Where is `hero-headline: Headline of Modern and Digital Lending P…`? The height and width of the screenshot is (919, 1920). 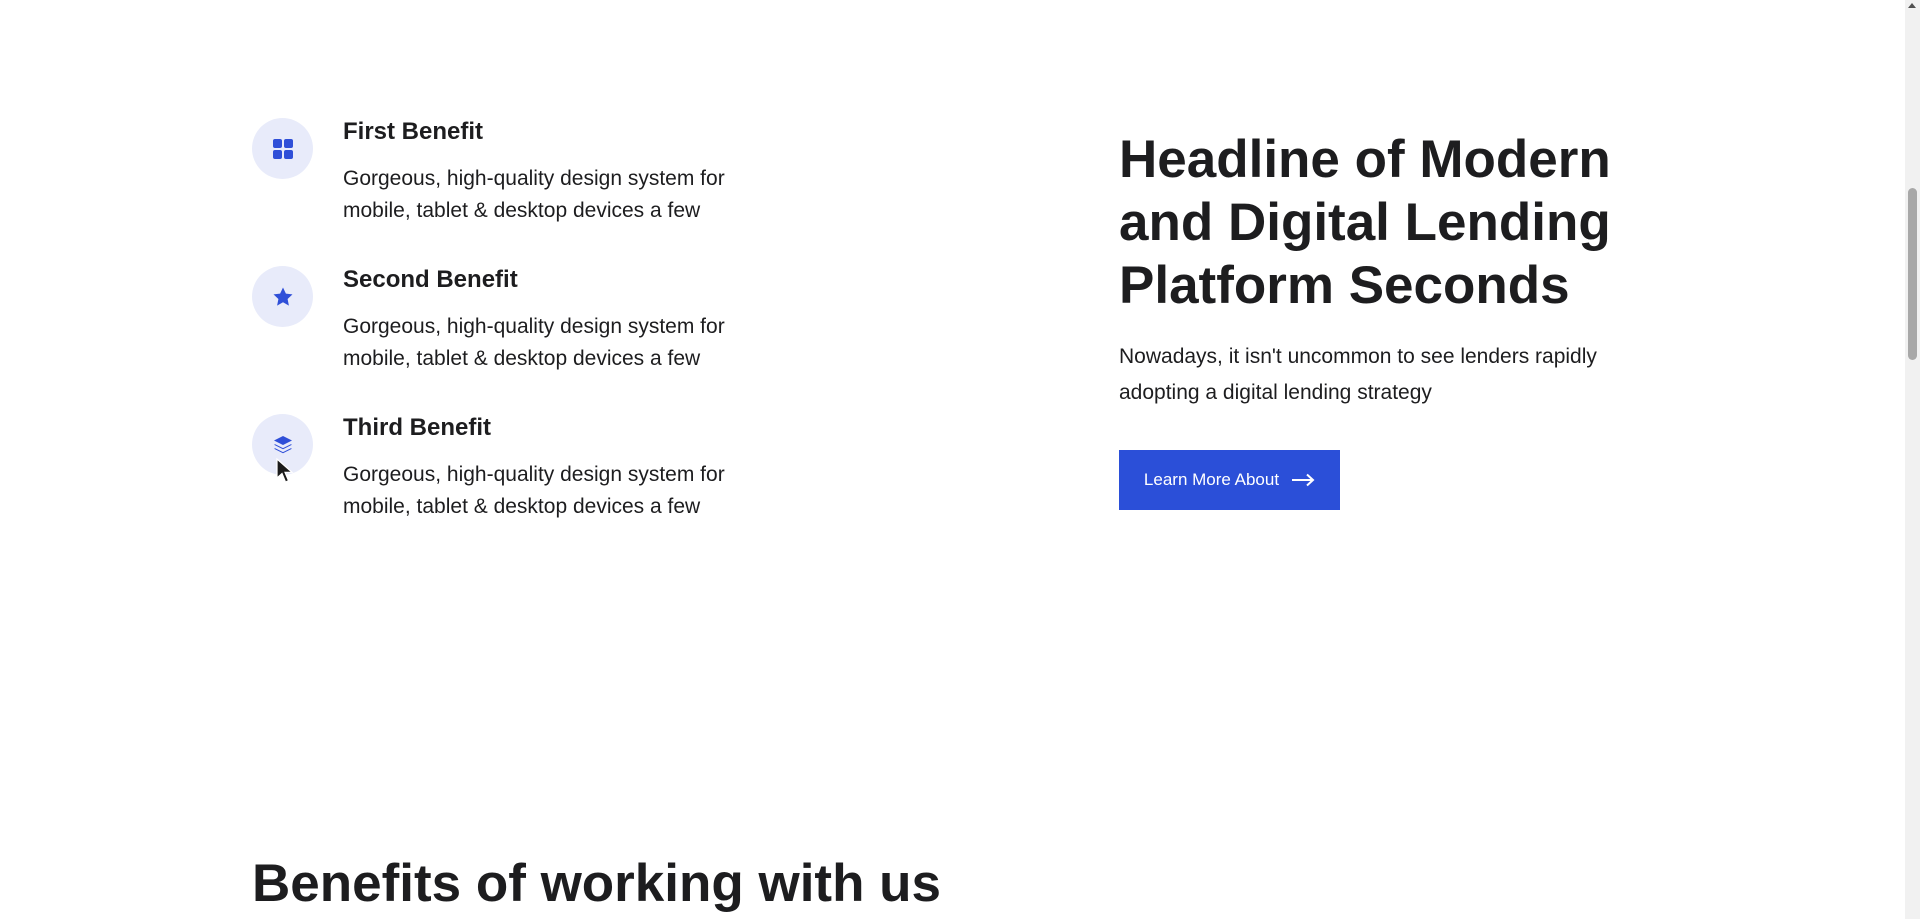
hero-headline: Headline of Modern and Digital Lending P… is located at coordinates (1365, 222).